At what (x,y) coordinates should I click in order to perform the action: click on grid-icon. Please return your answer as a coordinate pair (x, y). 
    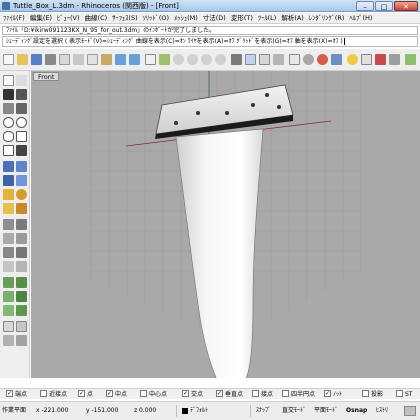
    Looking at the image, I should click on (264, 59).